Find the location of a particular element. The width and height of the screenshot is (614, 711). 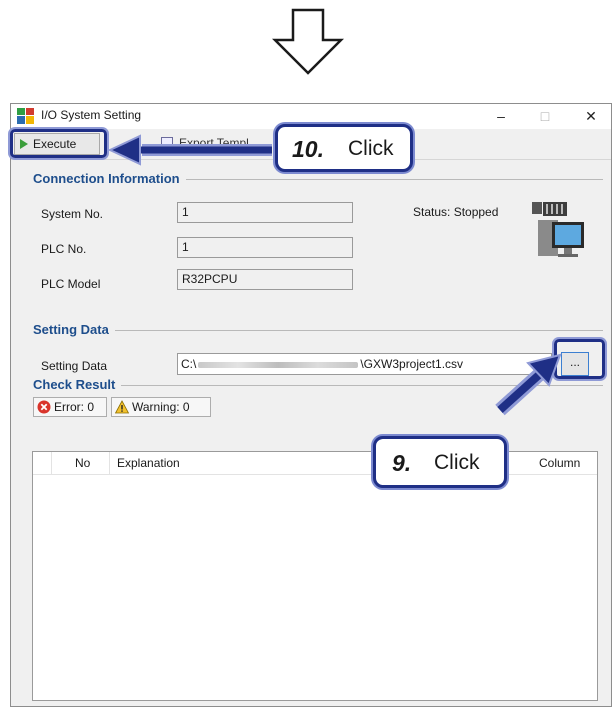

setting-data-title: Setting Data is located at coordinates (74, 329).